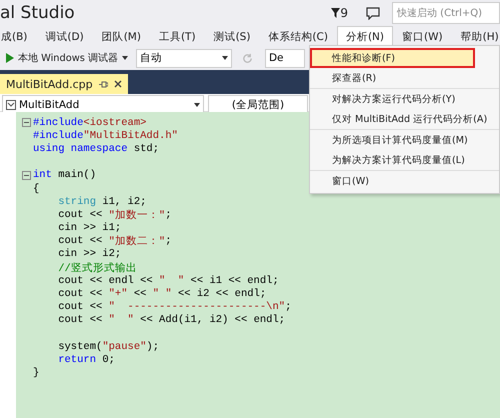 The width and height of the screenshot is (500, 418). Describe the element at coordinates (114, 215) in the screenshot. I see `code-line: cout << "加数一：";` at that location.